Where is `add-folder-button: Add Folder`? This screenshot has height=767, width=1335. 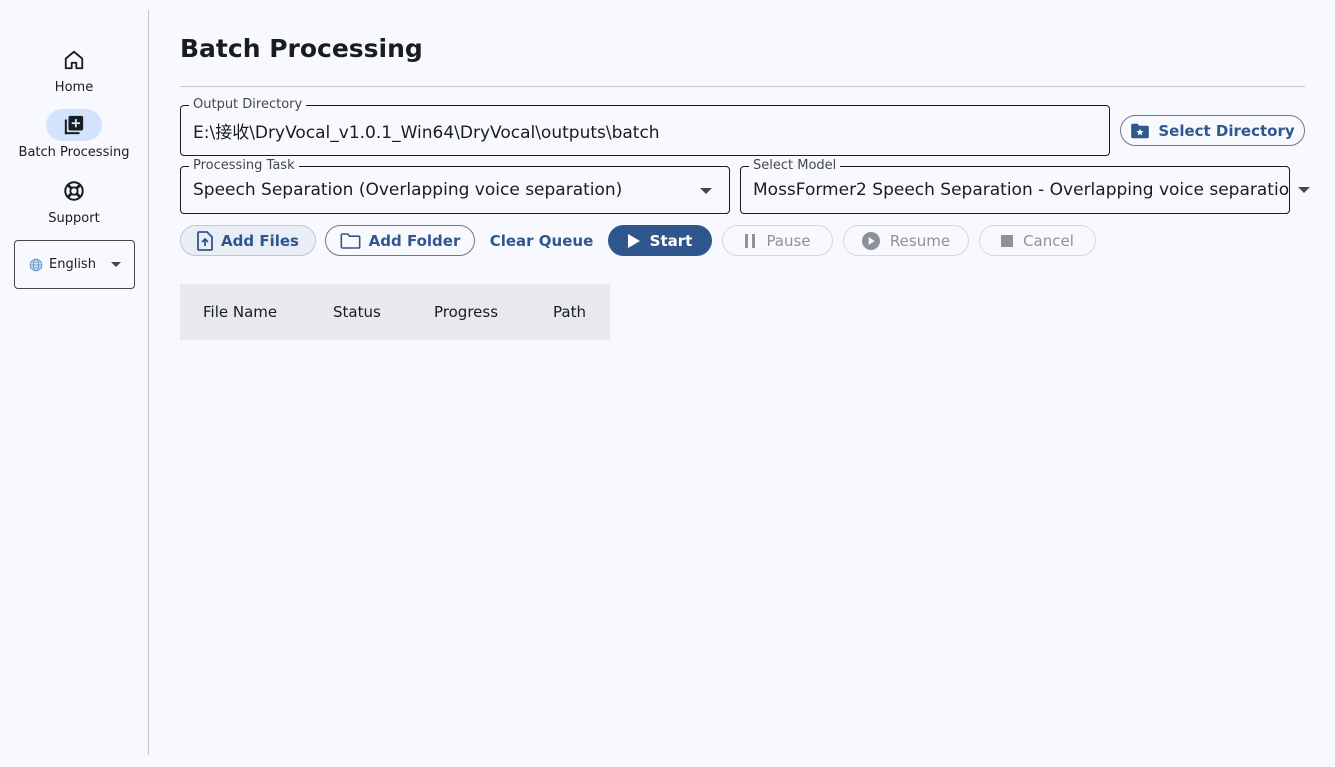 add-folder-button: Add Folder is located at coordinates (400, 240).